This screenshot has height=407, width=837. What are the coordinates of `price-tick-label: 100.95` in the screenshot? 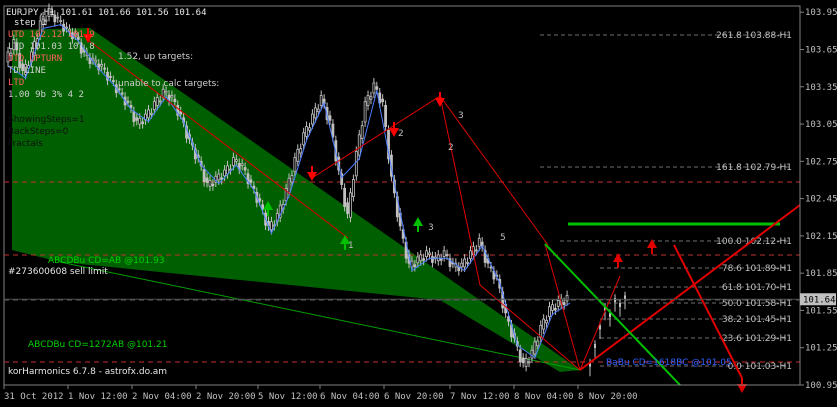 It's located at (821, 386).